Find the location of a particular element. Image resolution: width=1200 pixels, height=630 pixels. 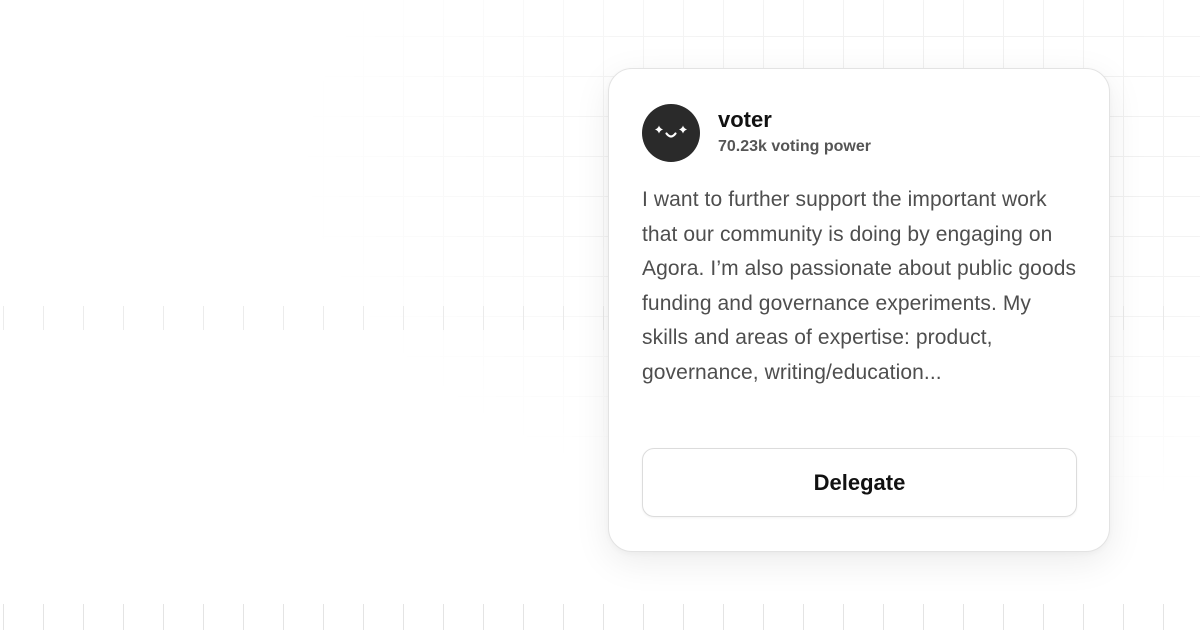

grid-dash-row-bottom is located at coordinates (600, 617).